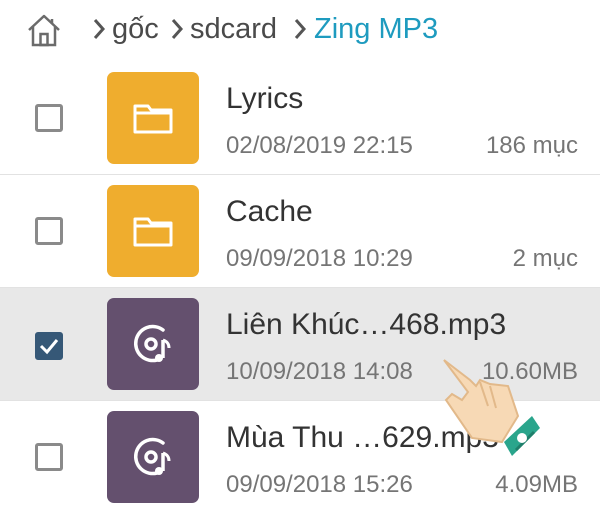 Image resolution: width=600 pixels, height=514 pixels. What do you see at coordinates (376, 29) in the screenshot?
I see `breadcrumb-item-zing-mp3: Zing MP3` at bounding box center [376, 29].